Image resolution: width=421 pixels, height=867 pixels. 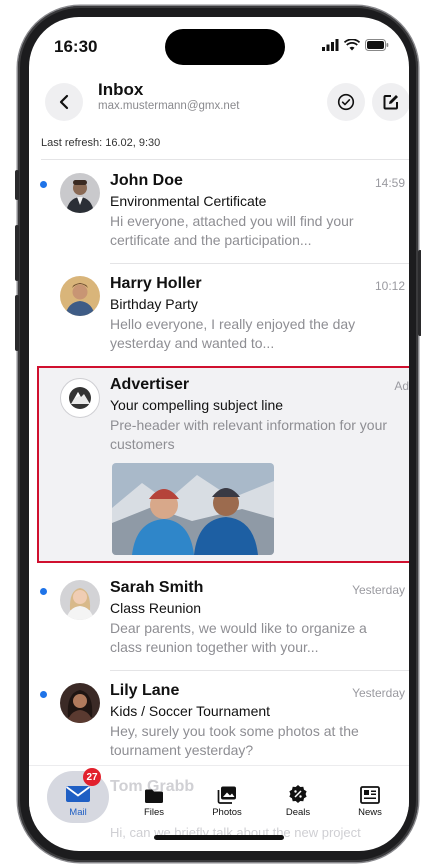 I want to click on deals-icon, so click(x=298, y=794).